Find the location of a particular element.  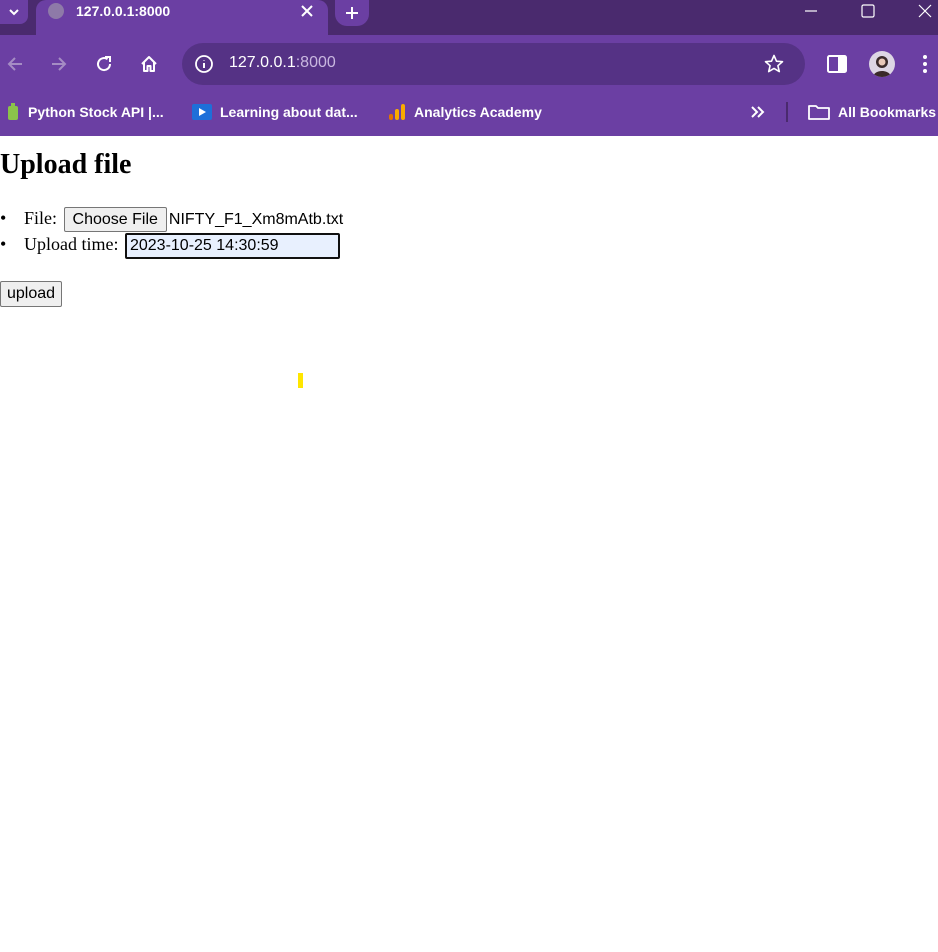

file-field-row: File: Choose FileNIFTY_F1_Xm8mAtb.txt is located at coordinates (172, 219).